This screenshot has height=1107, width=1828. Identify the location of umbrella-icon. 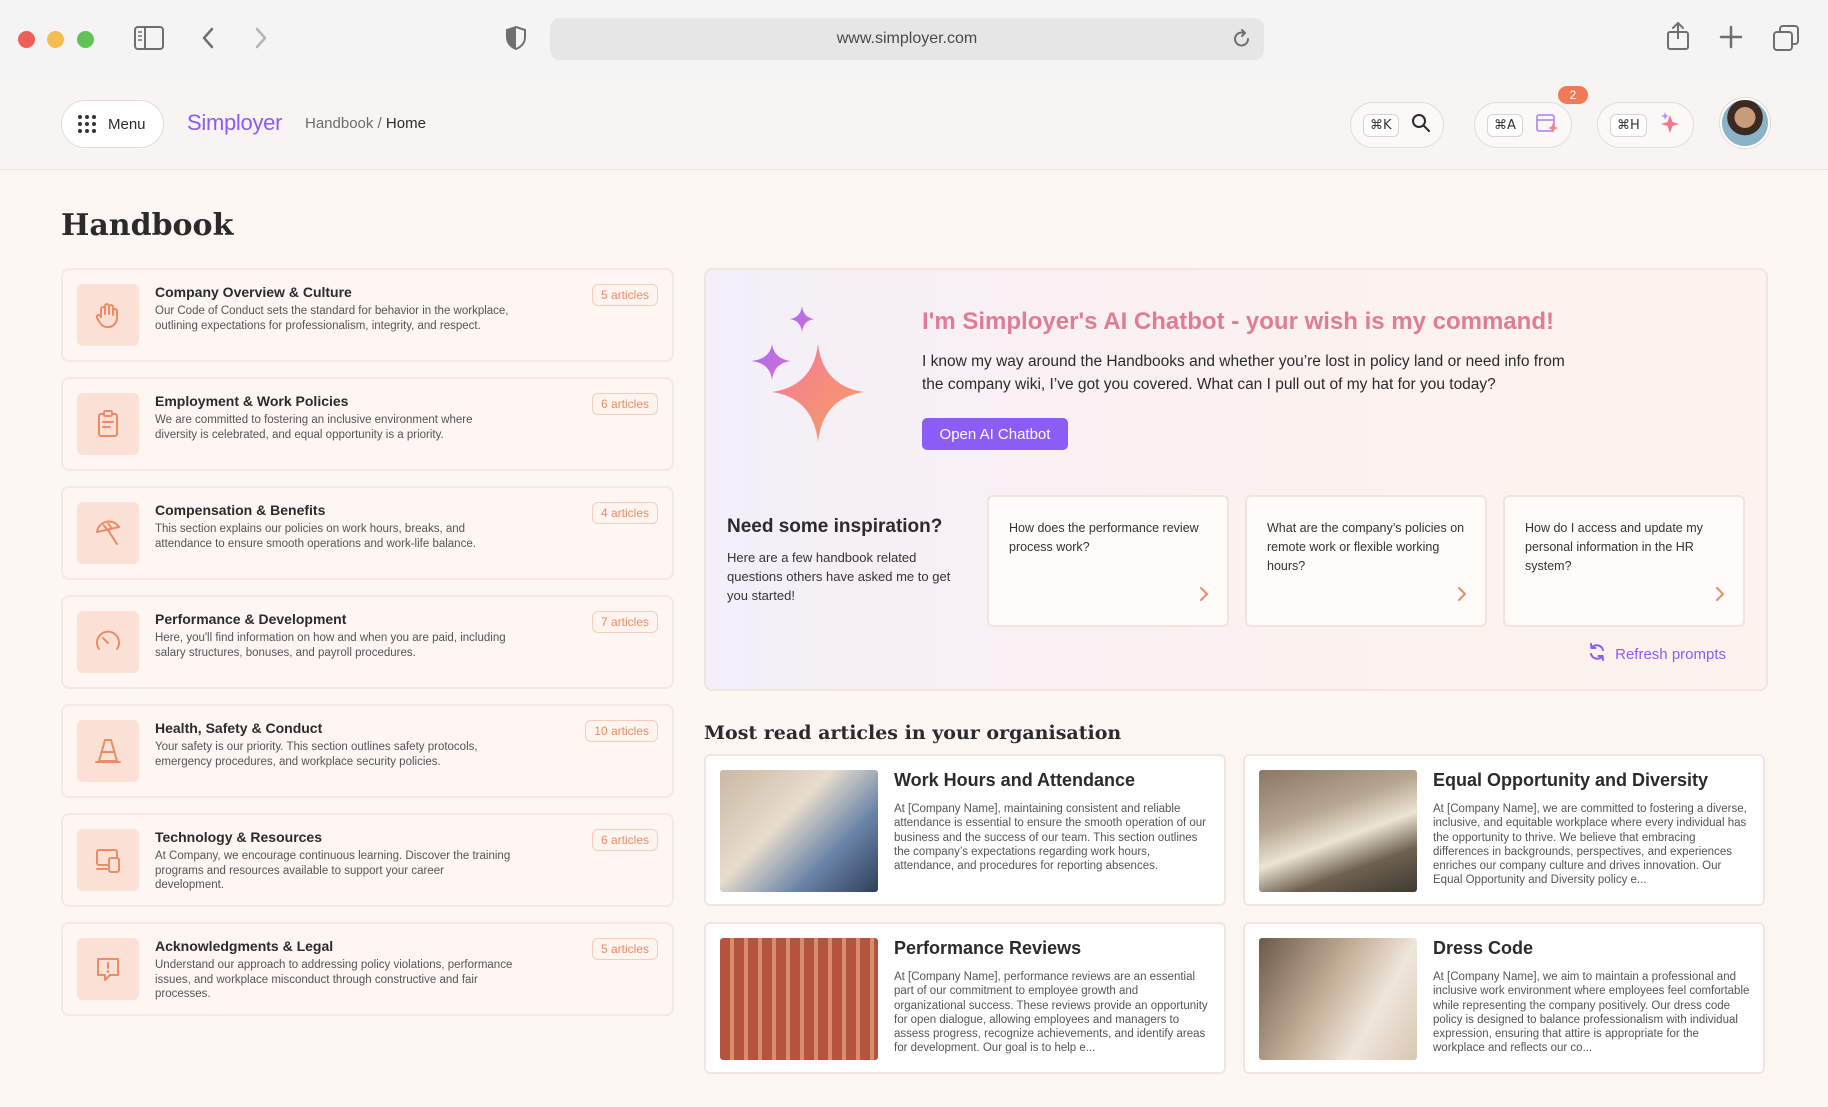
(108, 533).